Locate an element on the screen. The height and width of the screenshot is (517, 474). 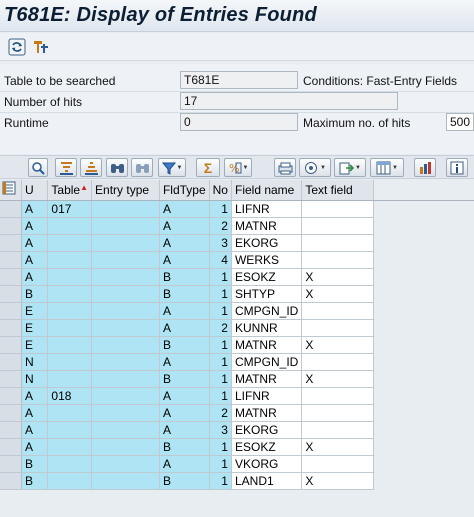
column-header-text-field: Text field is located at coordinates (337, 190).